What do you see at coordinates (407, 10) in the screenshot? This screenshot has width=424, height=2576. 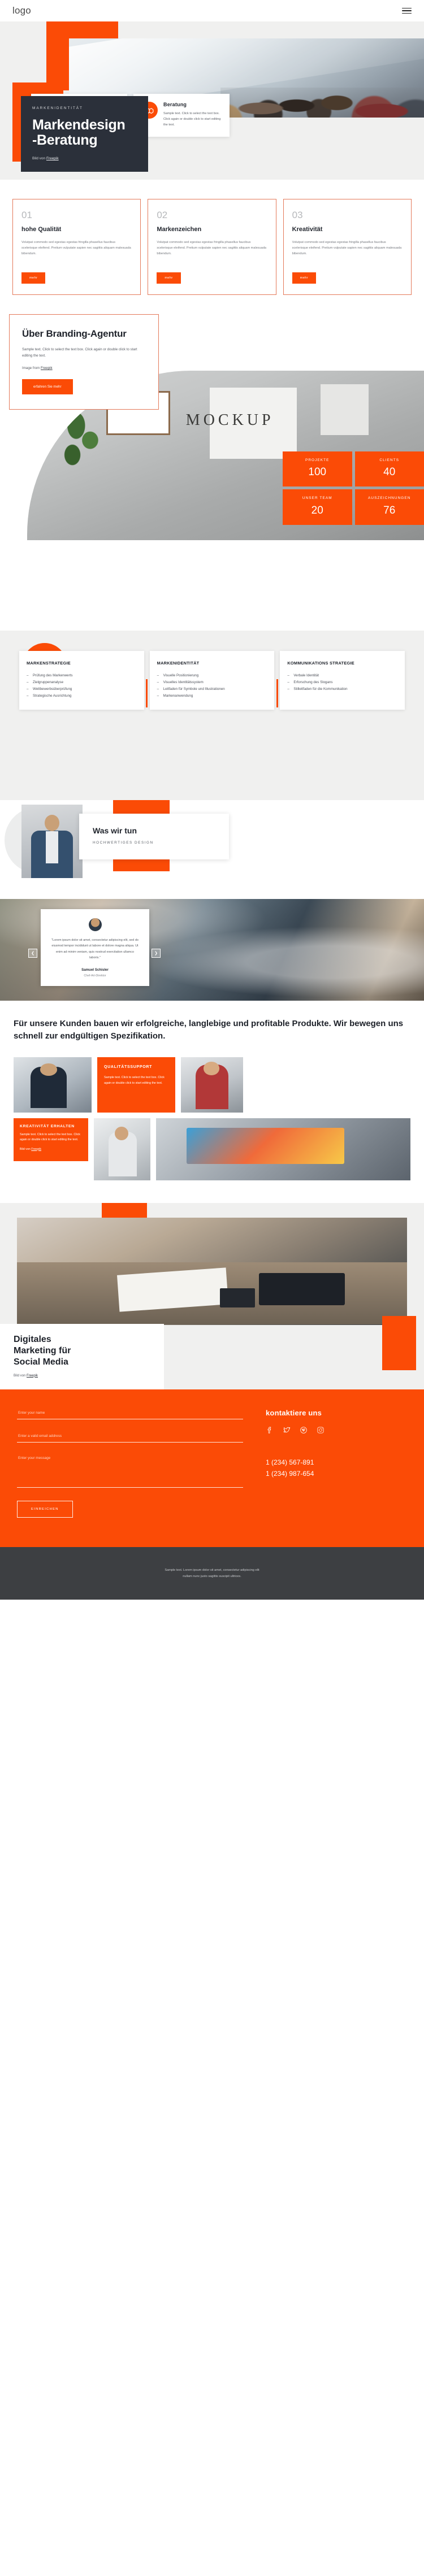 I see `hamburger-icon` at bounding box center [407, 10].